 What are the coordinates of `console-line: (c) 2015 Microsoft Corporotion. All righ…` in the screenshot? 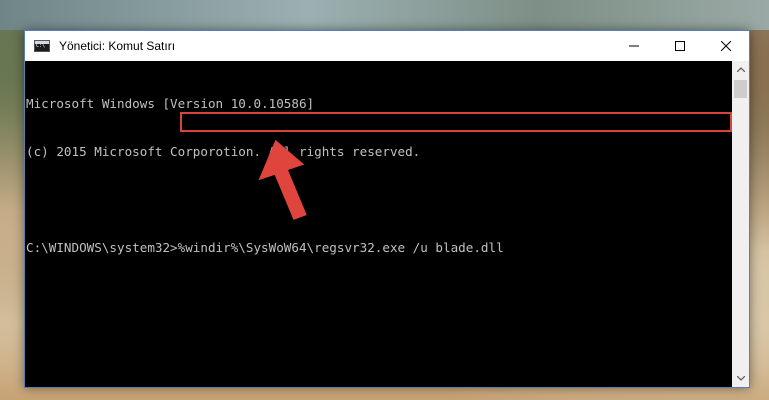 It's located at (223, 151).